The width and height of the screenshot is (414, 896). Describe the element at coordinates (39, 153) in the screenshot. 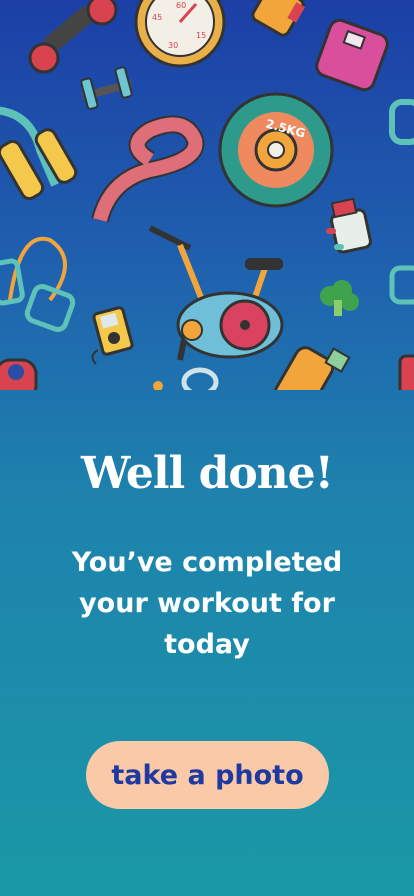

I see `hand-grip-icon` at that location.